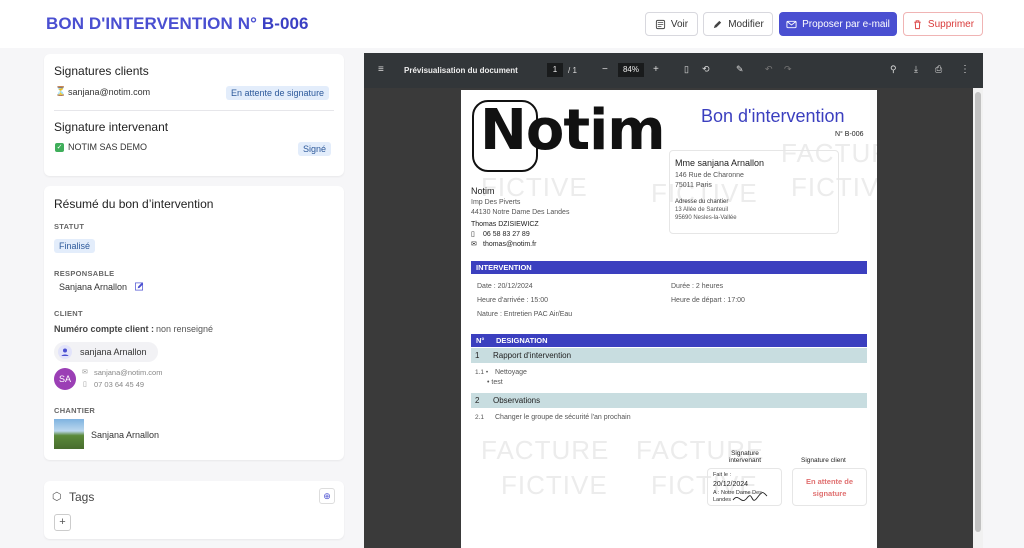 This screenshot has height=548, width=1024. Describe the element at coordinates (65, 352) in the screenshot. I see `user-icon` at that location.